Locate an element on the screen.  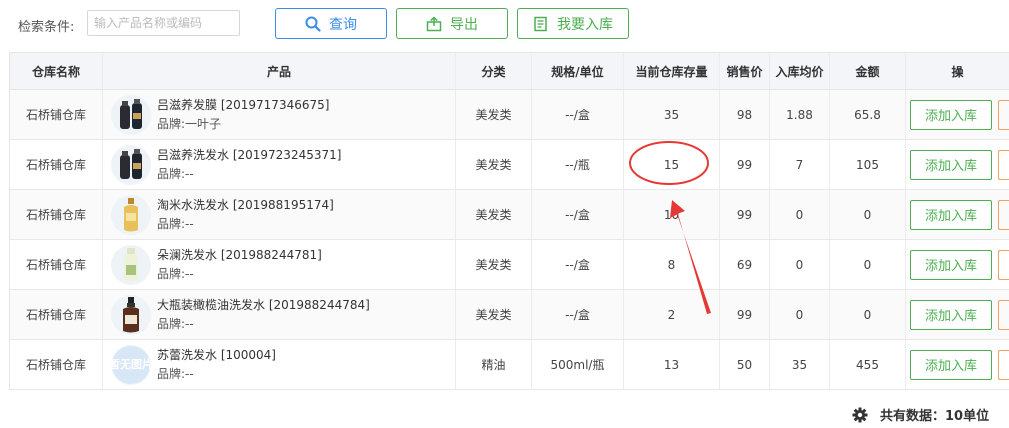
stock-in-label: 我要入库 is located at coordinates (585, 24).